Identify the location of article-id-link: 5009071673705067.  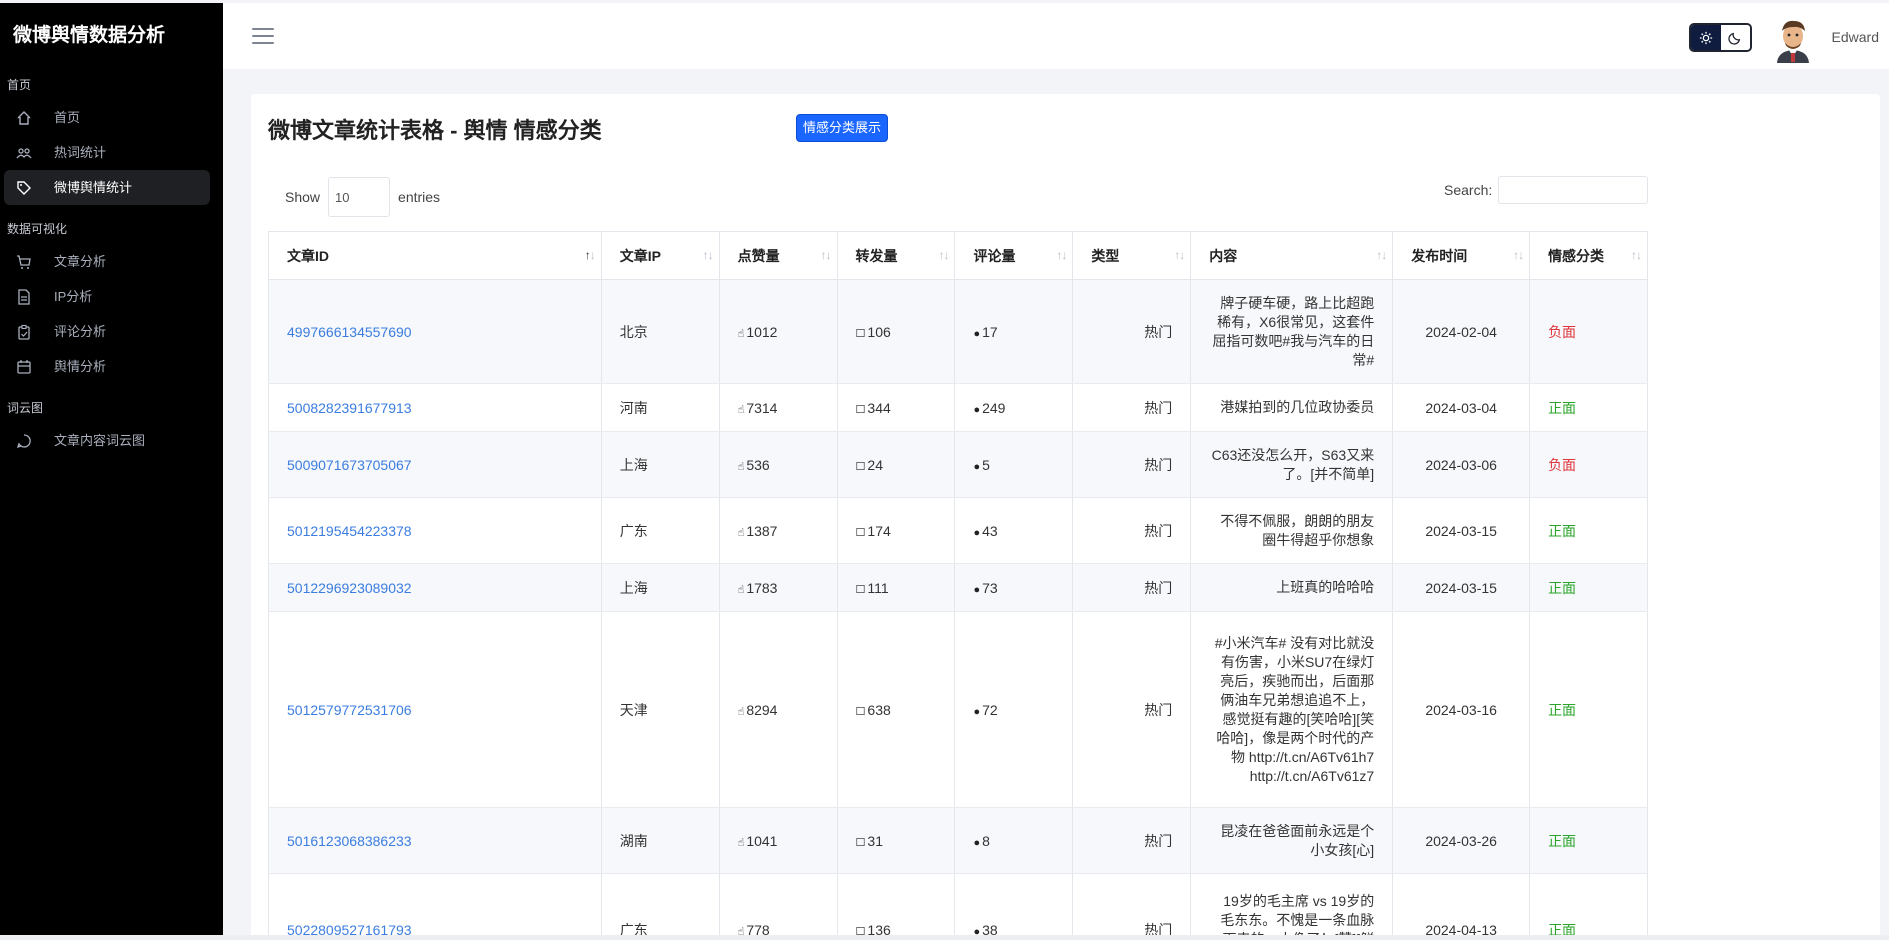
(435, 464).